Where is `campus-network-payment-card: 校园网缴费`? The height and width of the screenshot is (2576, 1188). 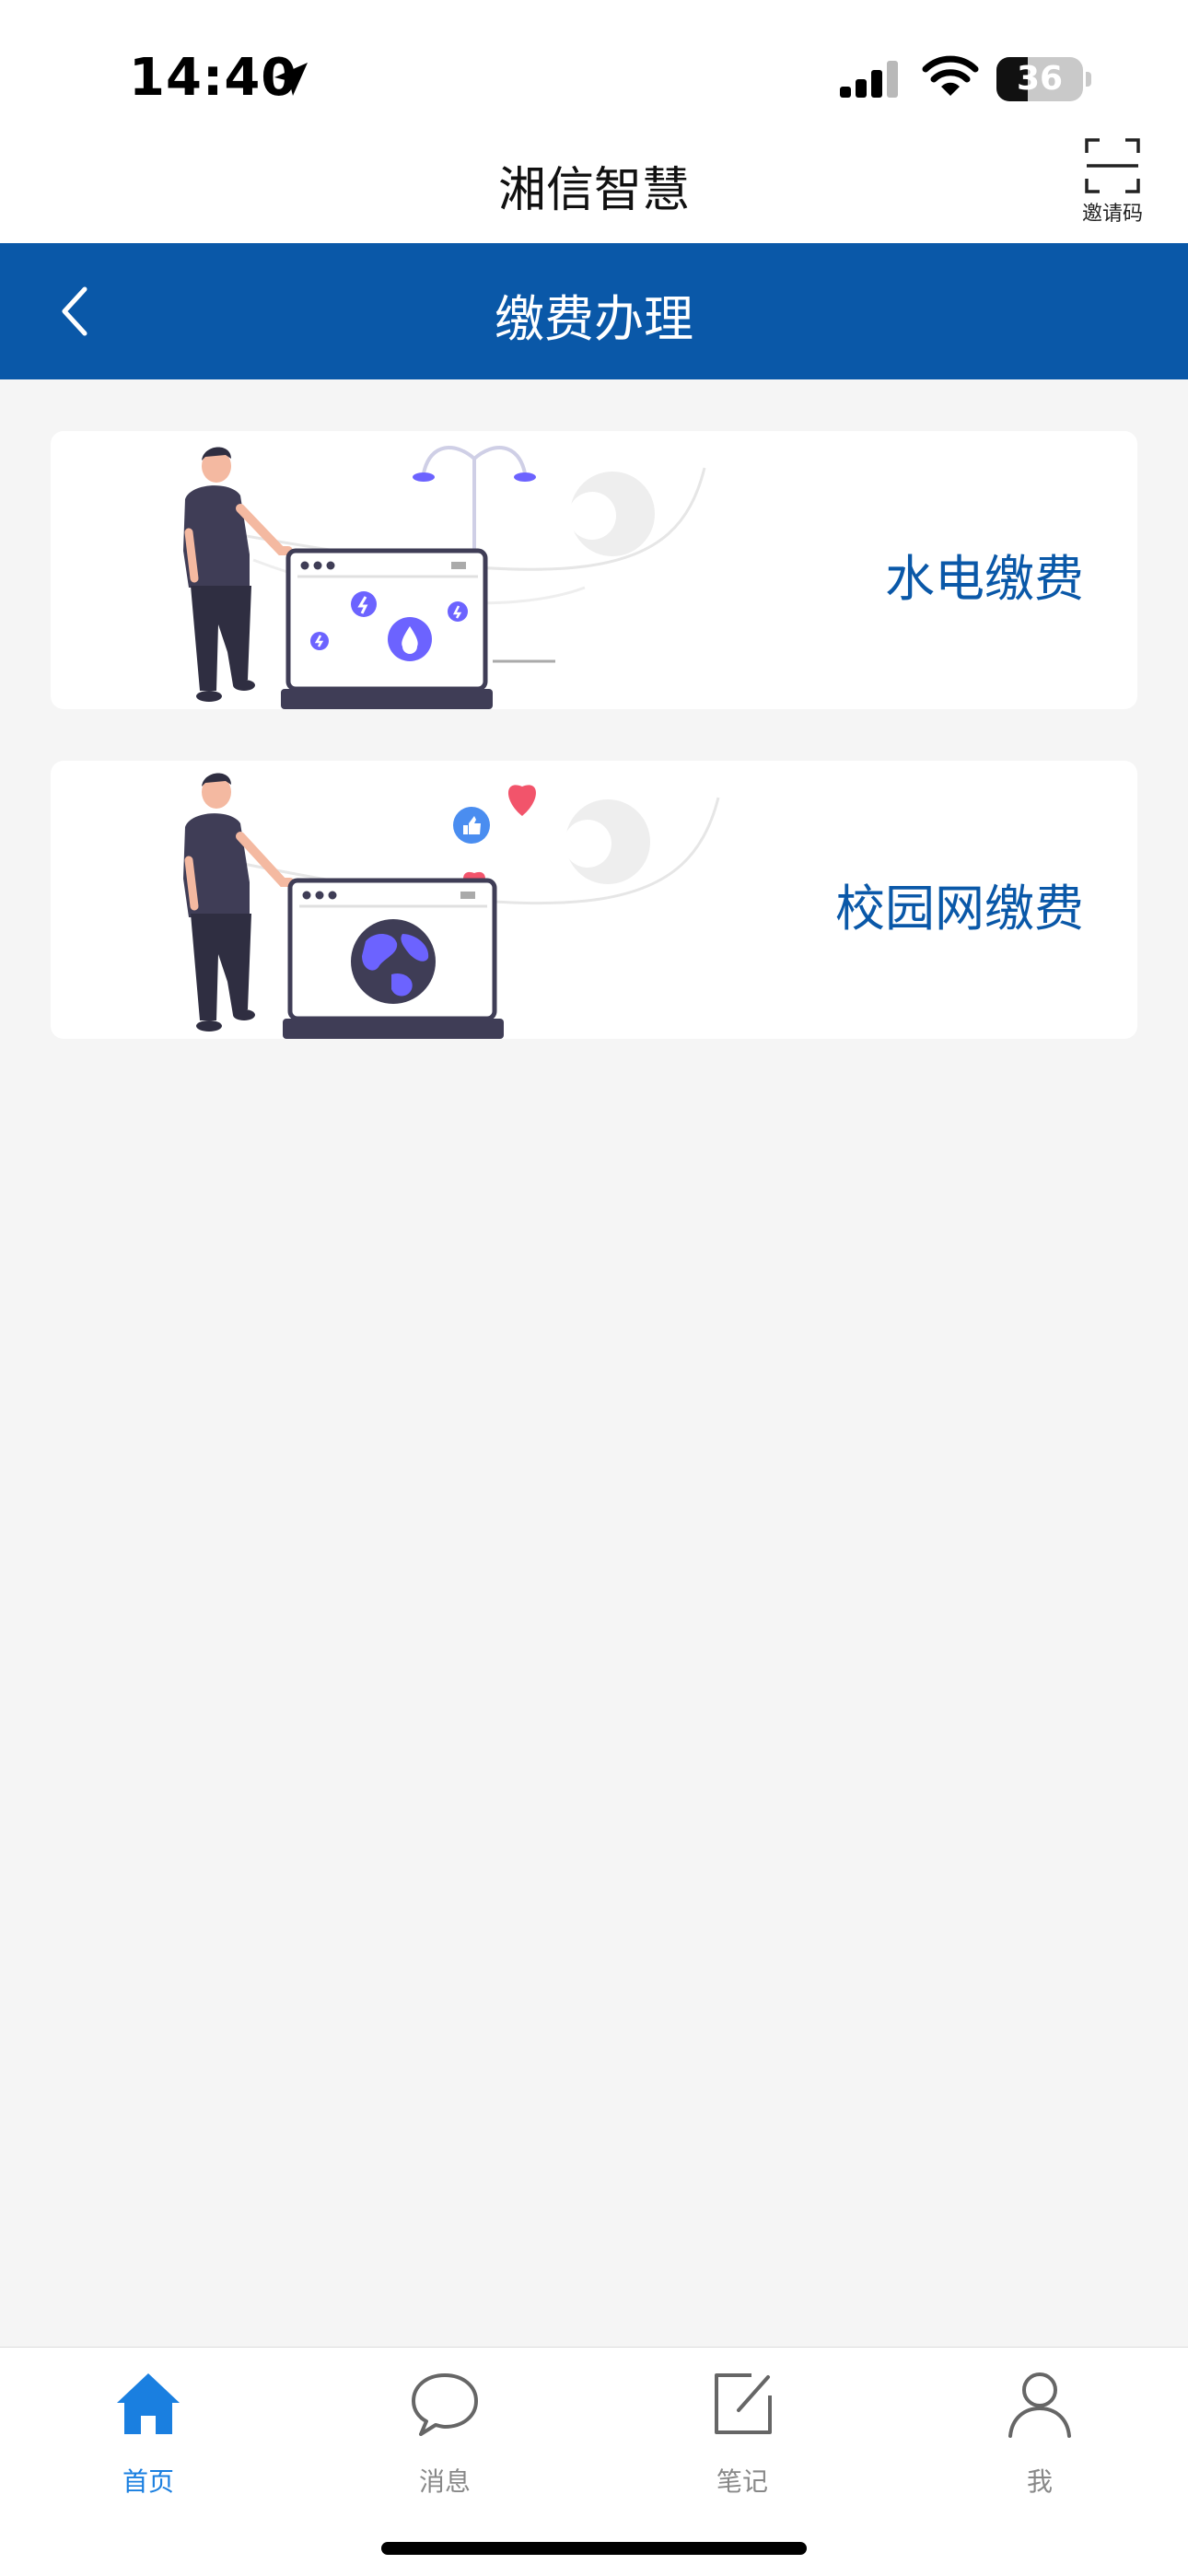 campus-network-payment-card: 校园网缴费 is located at coordinates (594, 900).